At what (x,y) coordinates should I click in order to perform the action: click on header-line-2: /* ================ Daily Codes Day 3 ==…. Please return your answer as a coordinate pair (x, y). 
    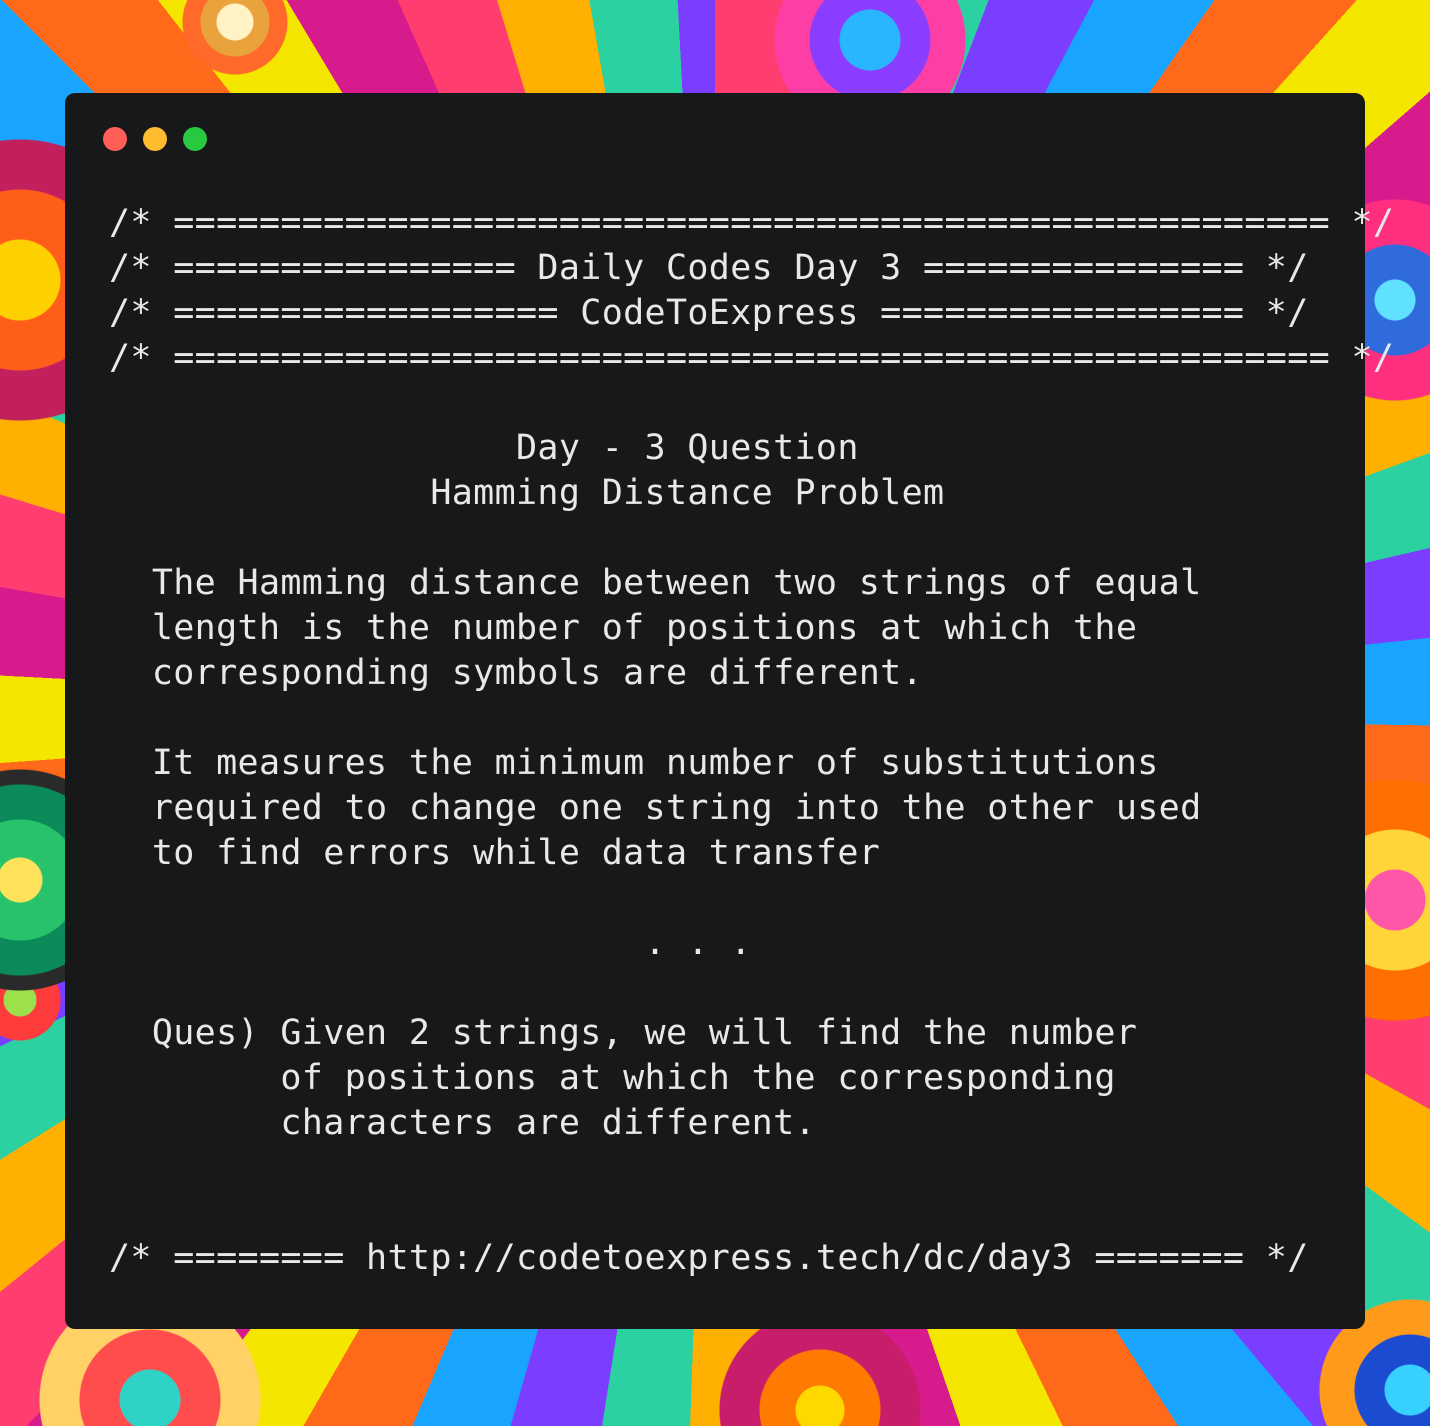
    Looking at the image, I should click on (709, 268).